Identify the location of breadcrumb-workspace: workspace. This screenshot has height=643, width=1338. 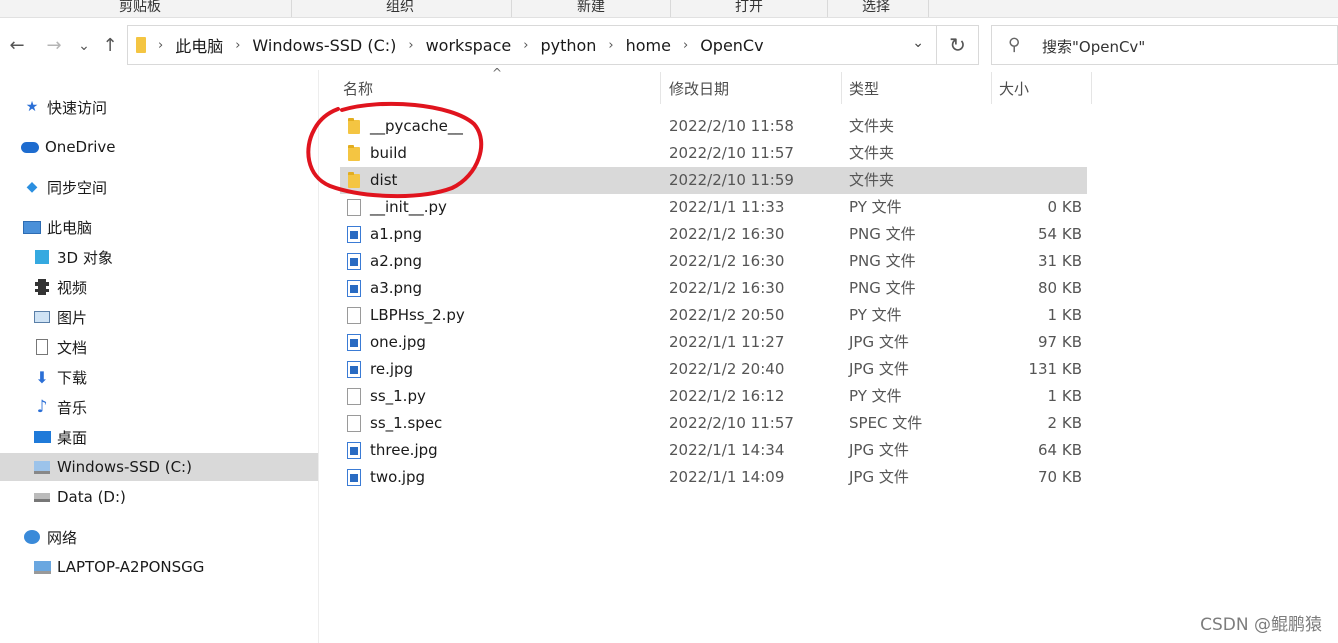
(469, 45).